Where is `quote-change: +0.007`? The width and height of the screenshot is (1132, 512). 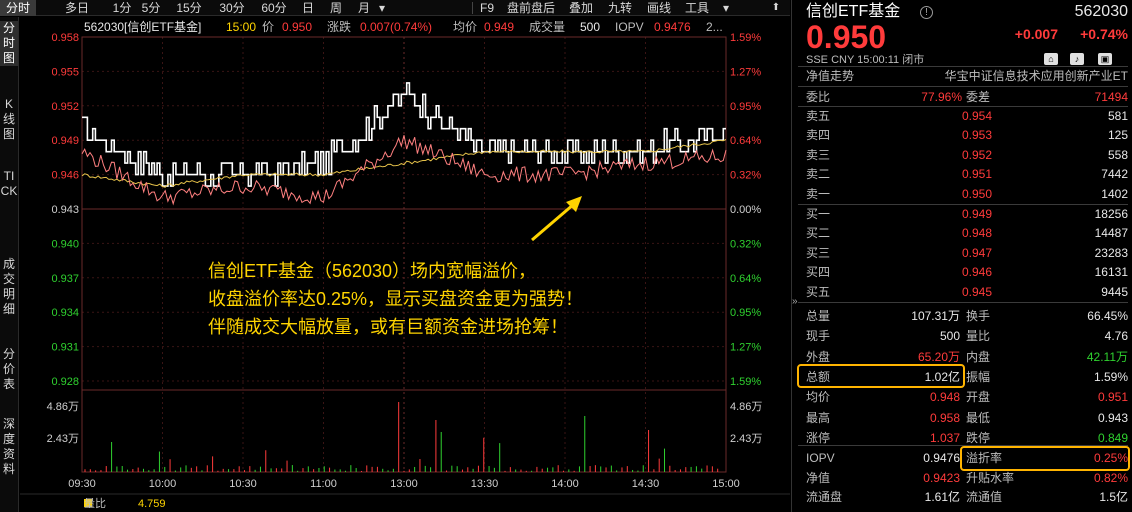
quote-change: +0.007 is located at coordinates (1036, 34).